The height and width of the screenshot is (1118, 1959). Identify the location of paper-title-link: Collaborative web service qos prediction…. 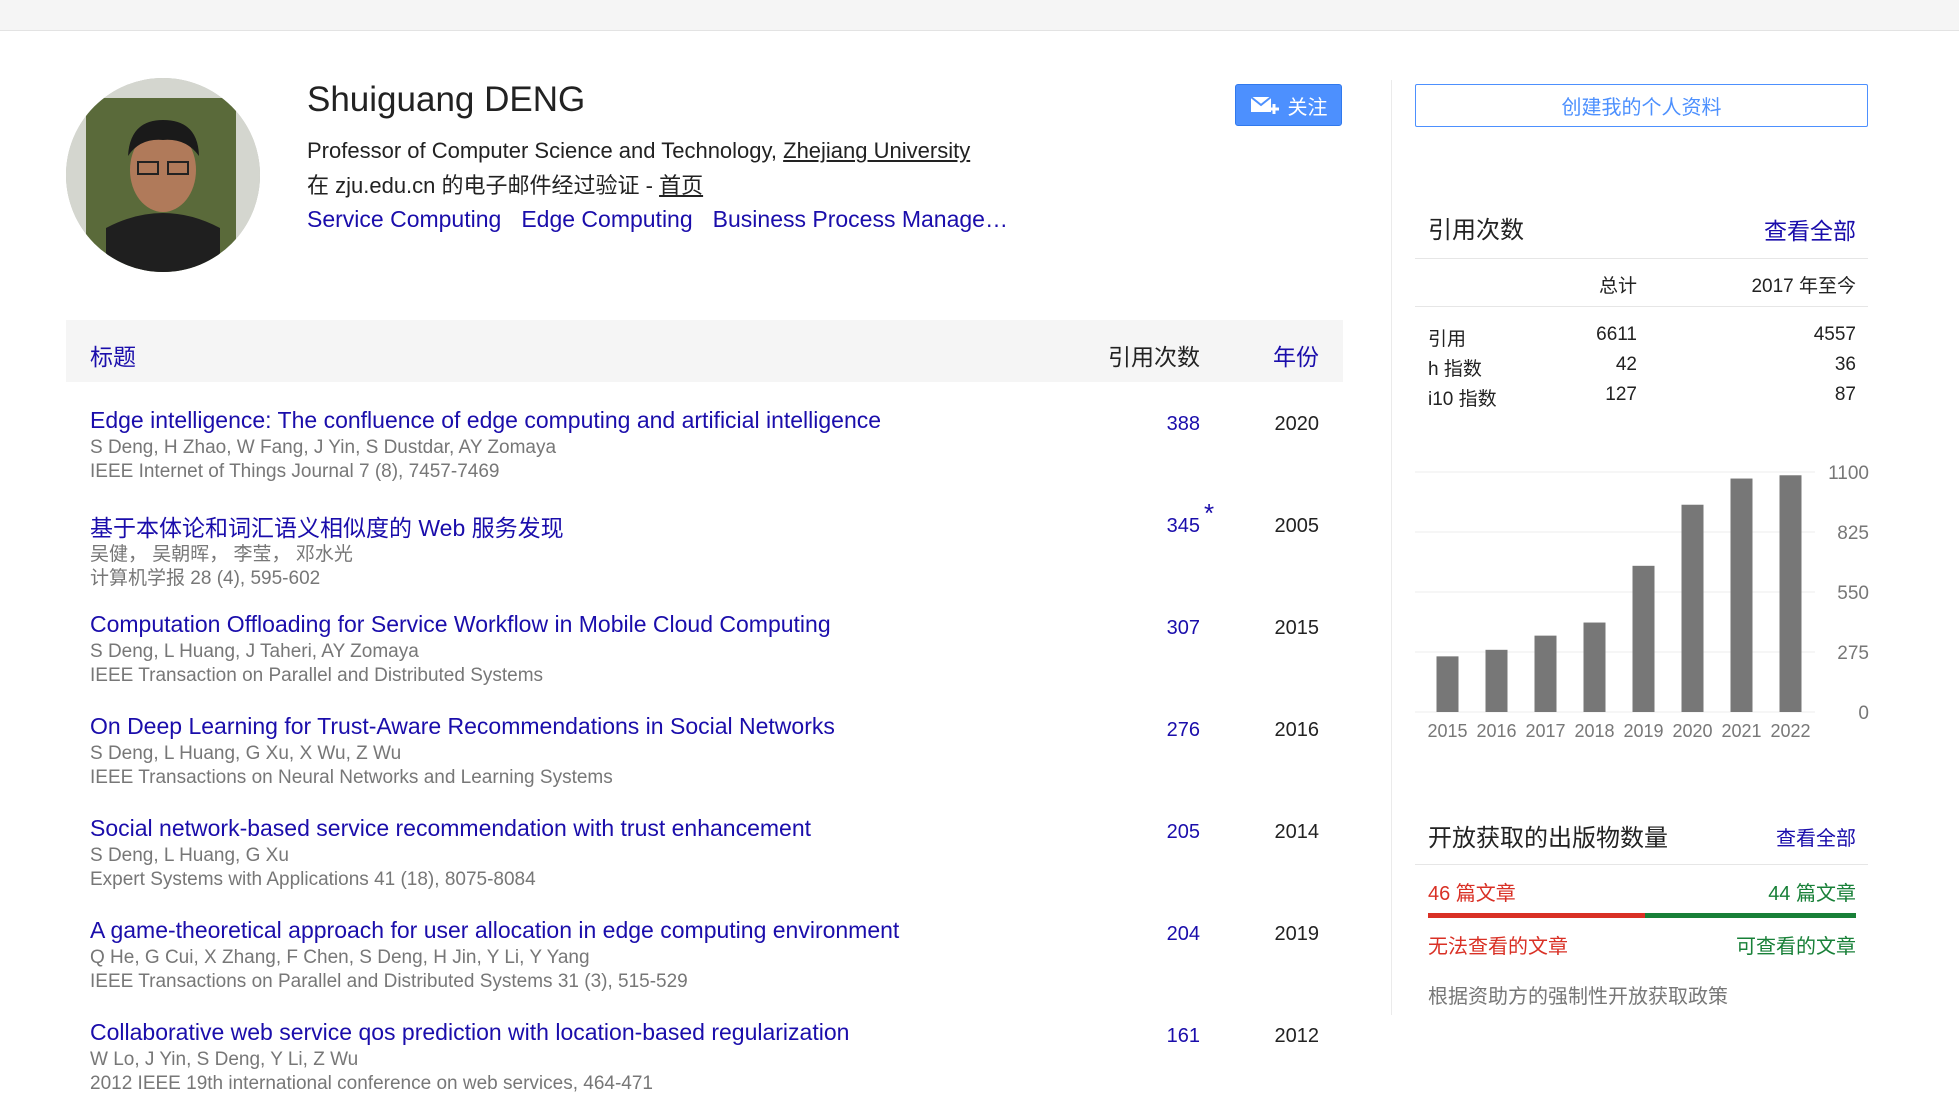
(469, 1032).